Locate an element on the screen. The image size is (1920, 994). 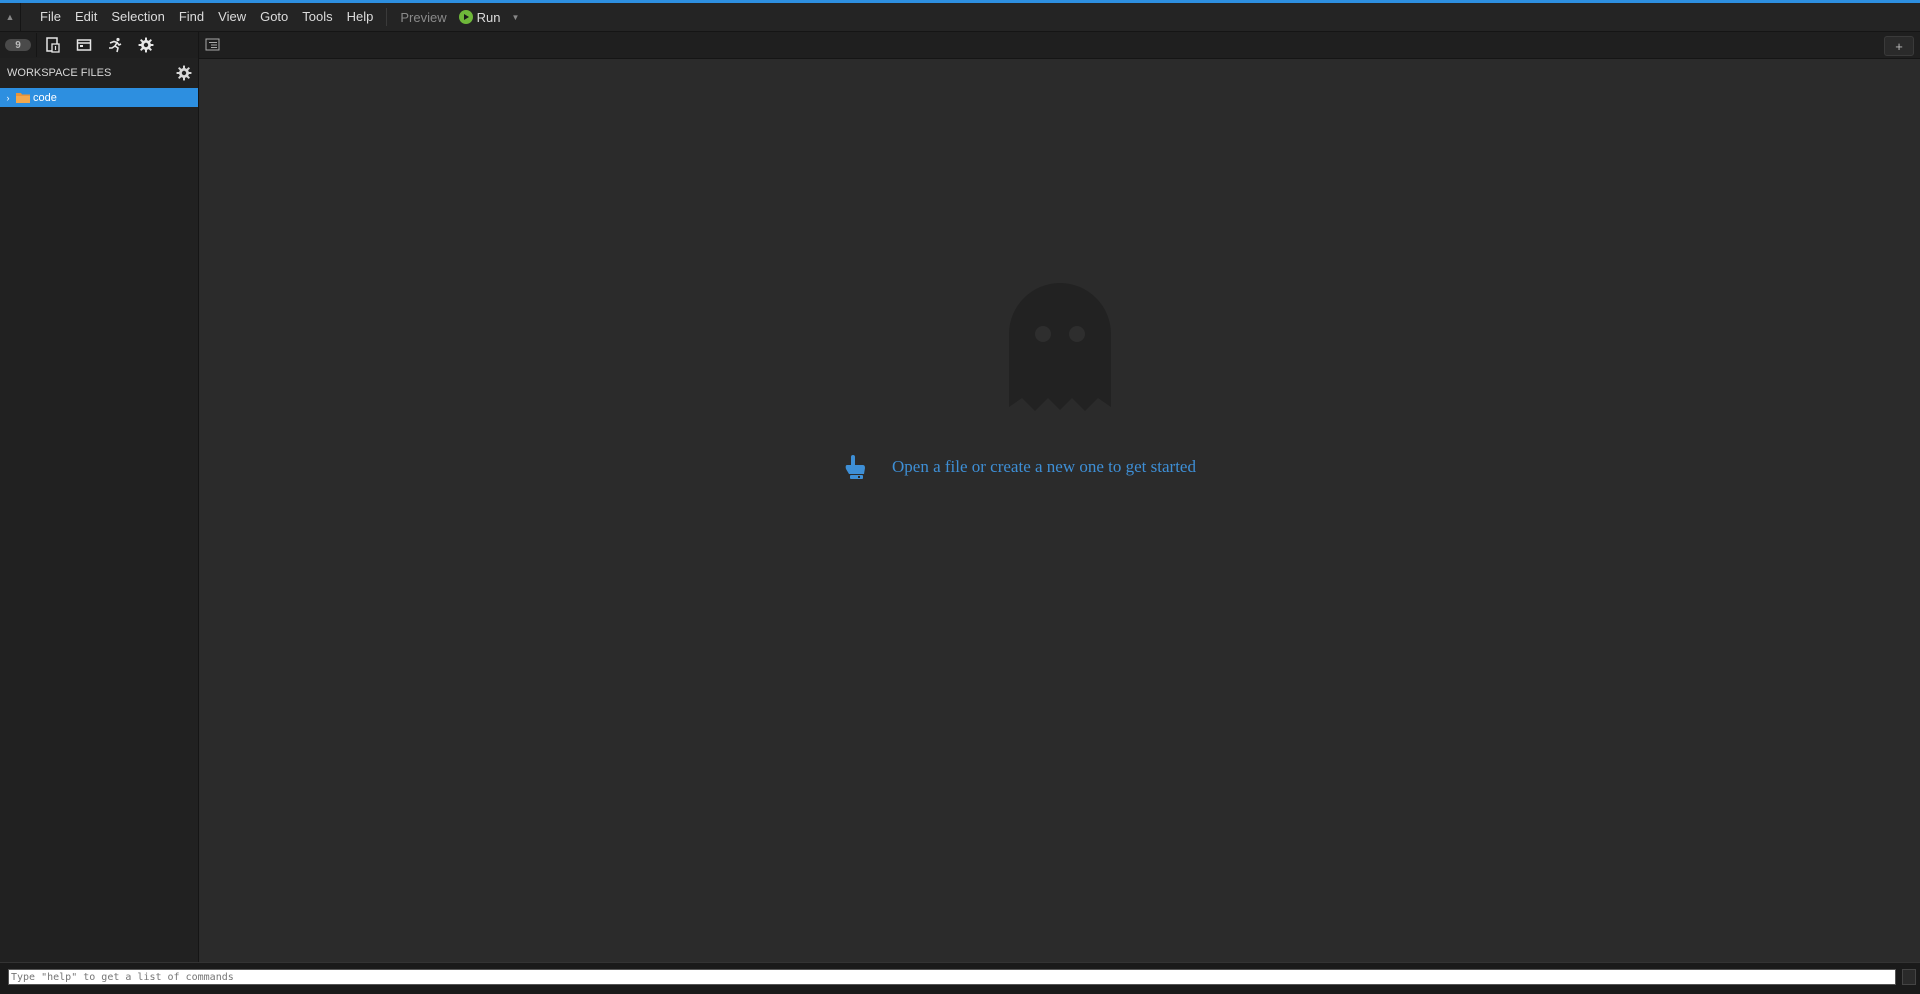
list-icon is located at coordinates (212, 44).